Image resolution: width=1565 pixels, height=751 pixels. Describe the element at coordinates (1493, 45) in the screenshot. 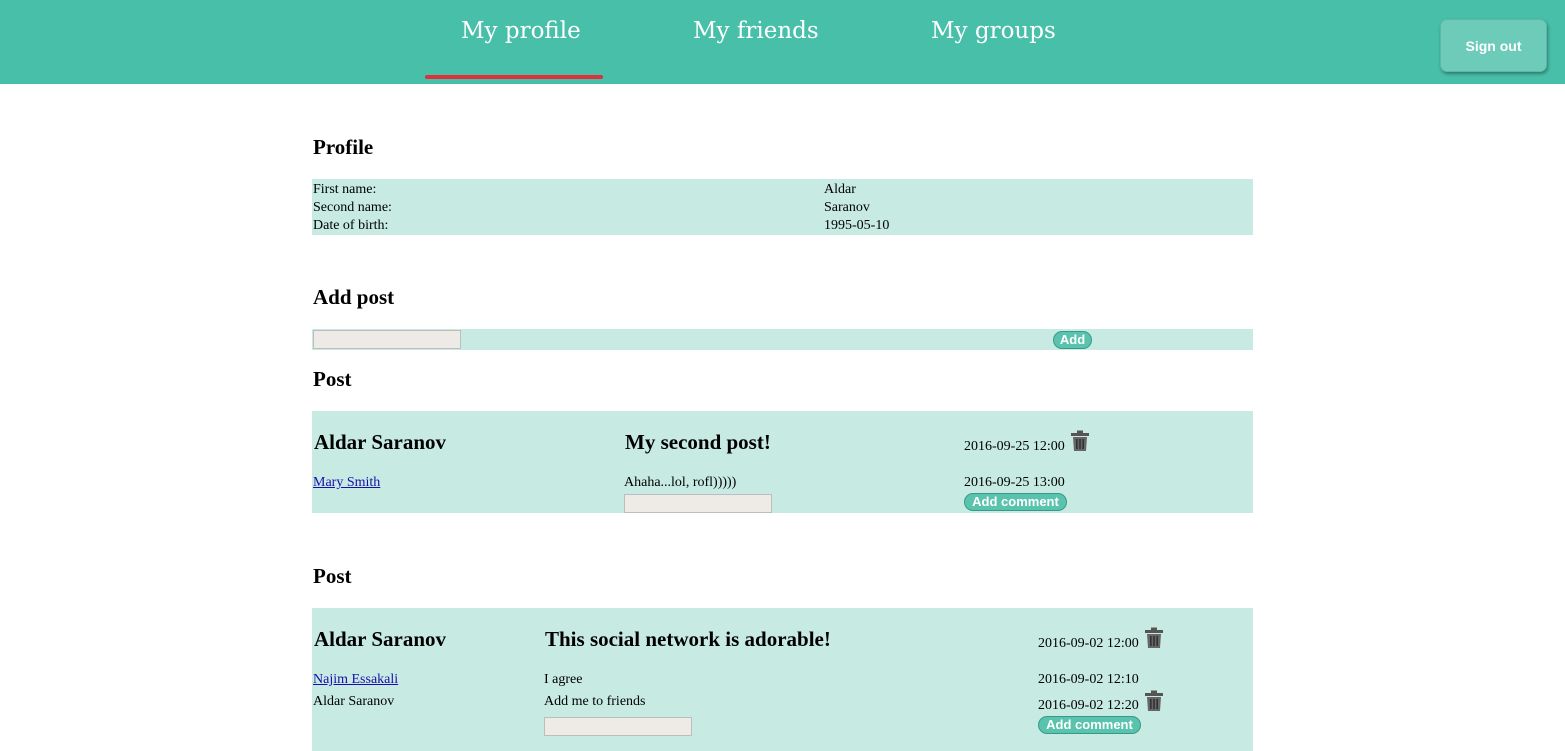

I see `sign-out-button: Sign out` at that location.